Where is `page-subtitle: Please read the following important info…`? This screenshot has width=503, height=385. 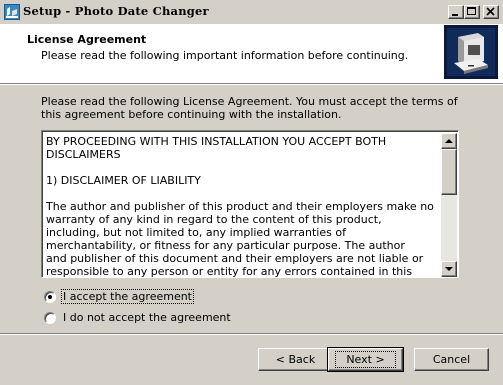
page-subtitle: Please read the following important info… is located at coordinates (225, 55).